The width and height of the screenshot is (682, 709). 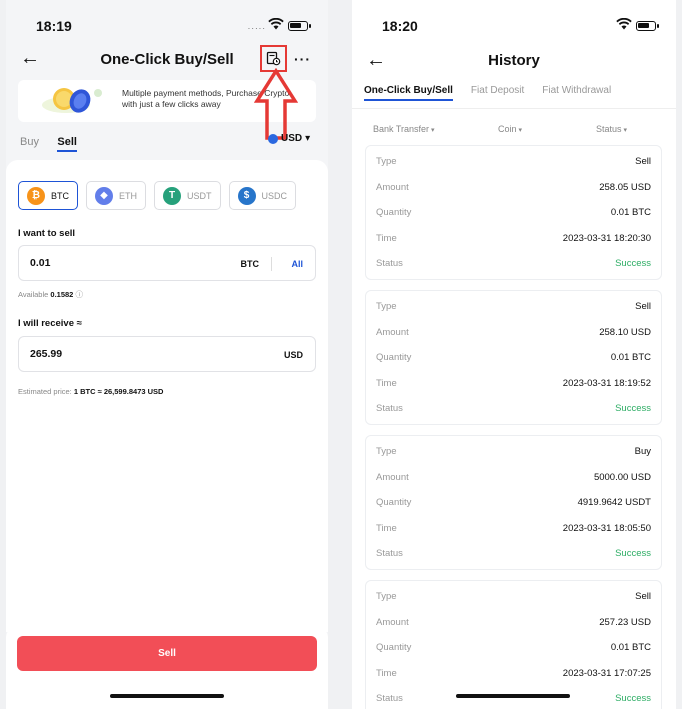 What do you see at coordinates (167, 653) in the screenshot?
I see `sell-button: Sell` at bounding box center [167, 653].